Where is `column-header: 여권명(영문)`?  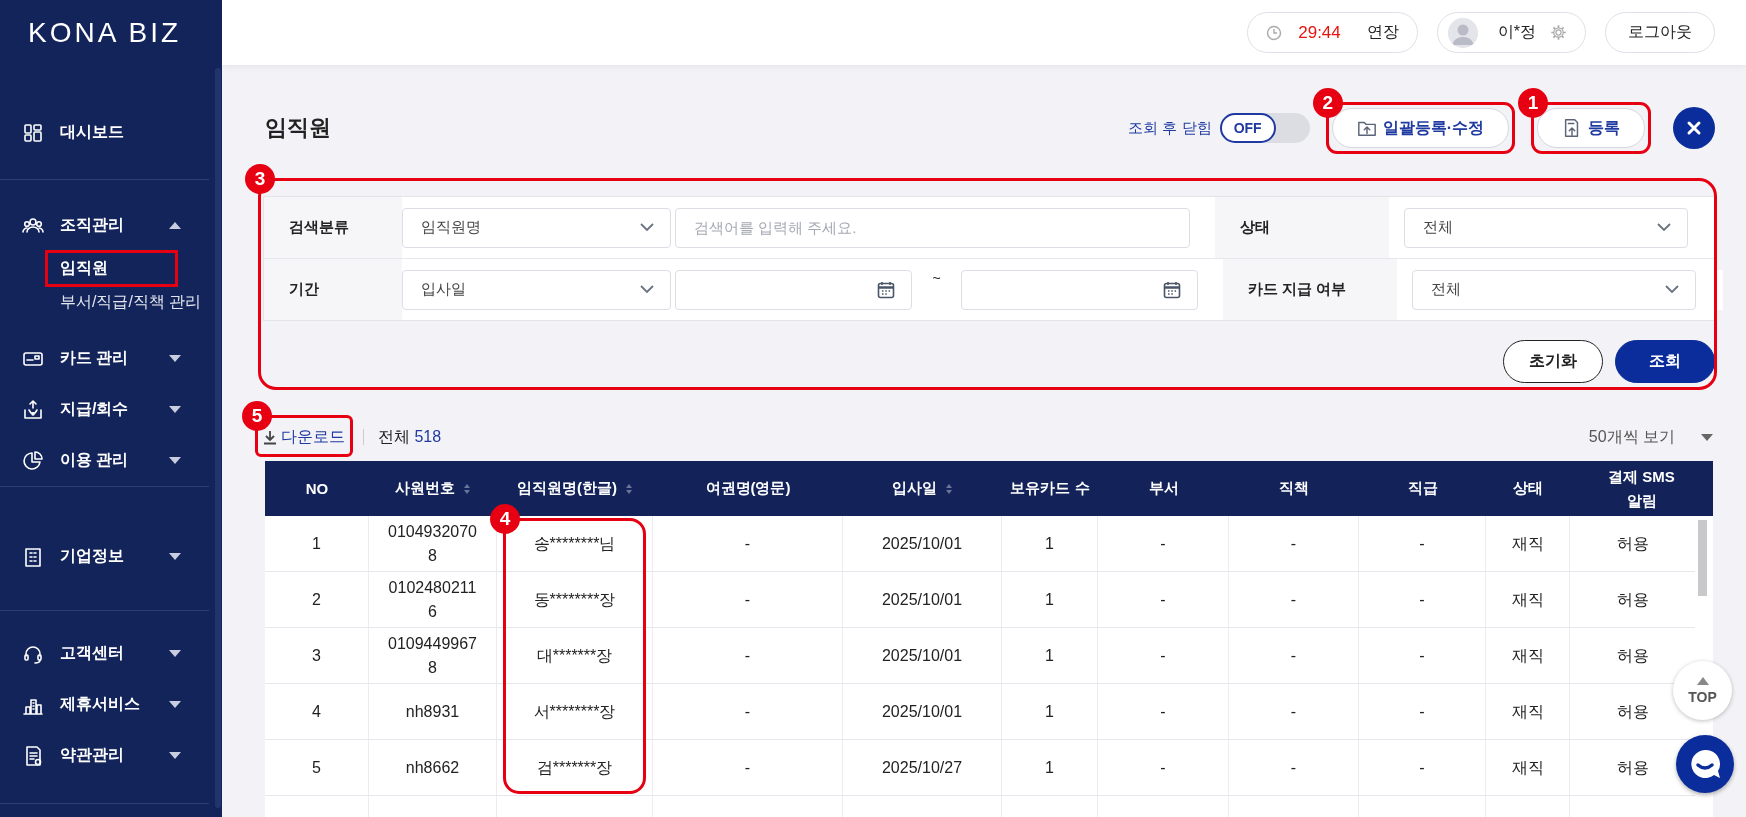
column-header: 여권명(영문) is located at coordinates (748, 488).